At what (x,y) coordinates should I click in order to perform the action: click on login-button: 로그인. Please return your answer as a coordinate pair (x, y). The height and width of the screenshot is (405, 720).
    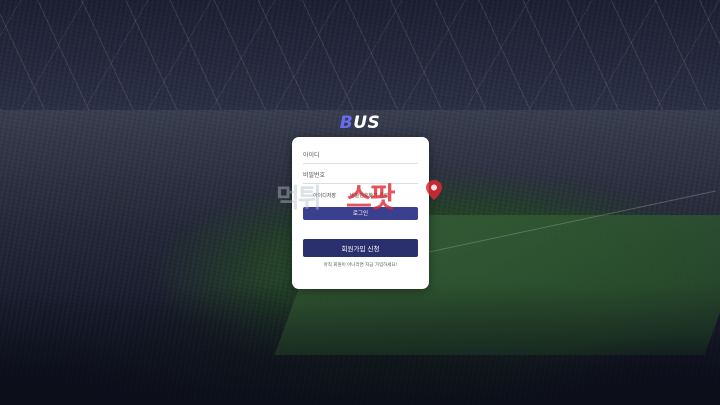
    Looking at the image, I should click on (360, 213).